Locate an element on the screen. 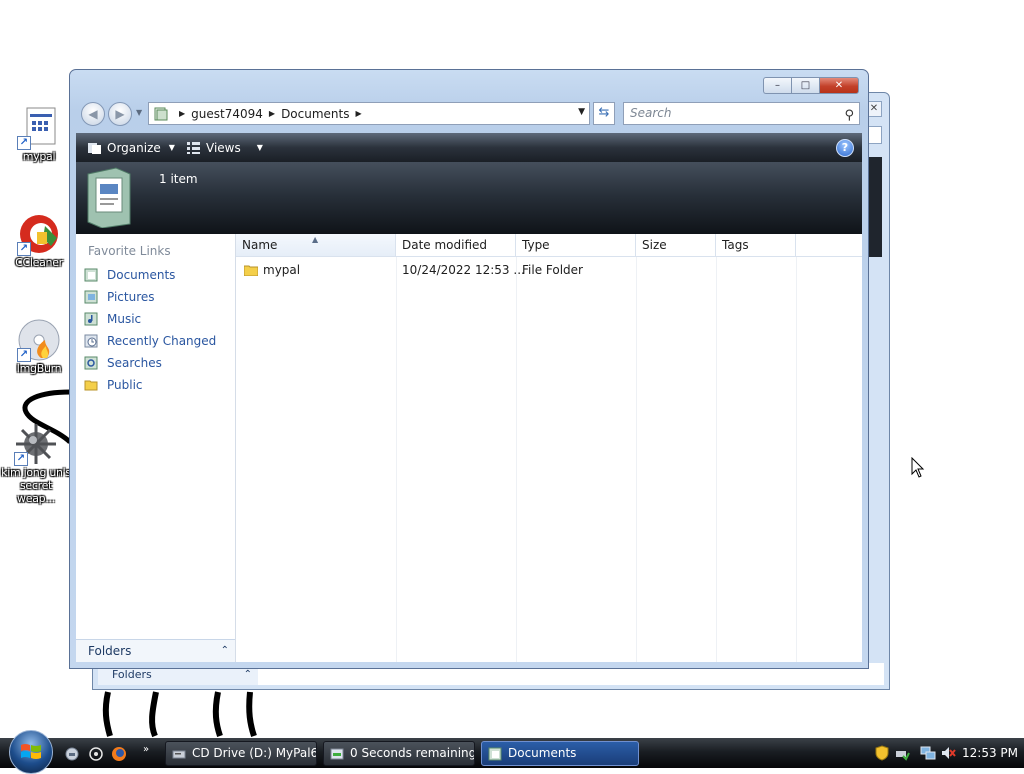 The height and width of the screenshot is (774, 1024). cd-drive-icon is located at coordinates (179, 754).